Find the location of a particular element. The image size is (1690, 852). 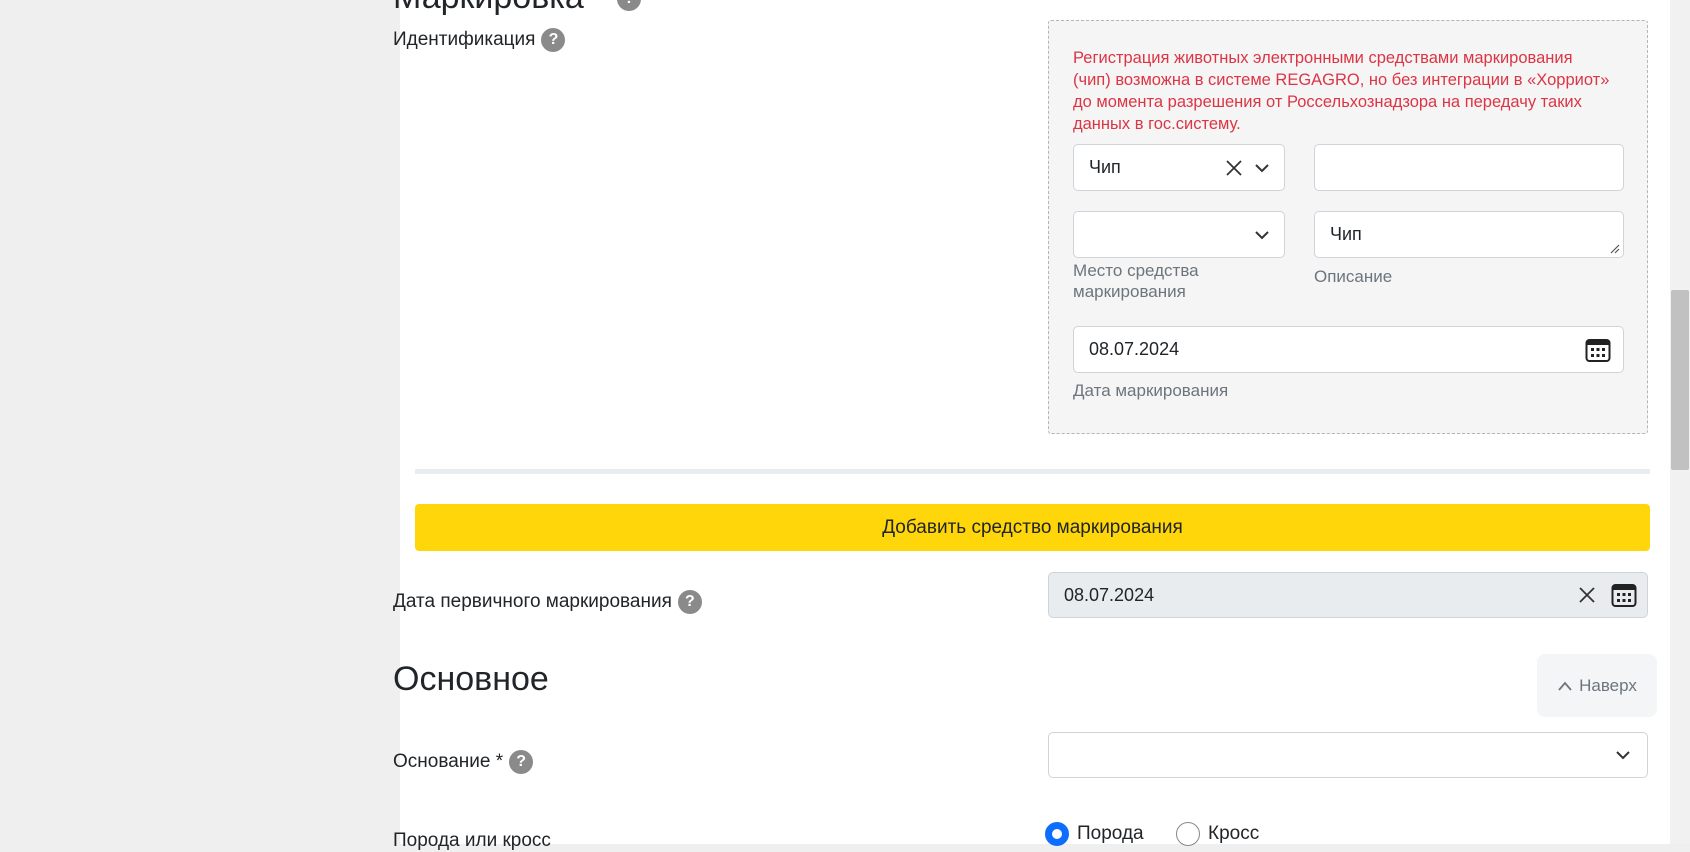

marking-date-label: Дата маркирования is located at coordinates (1151, 390).